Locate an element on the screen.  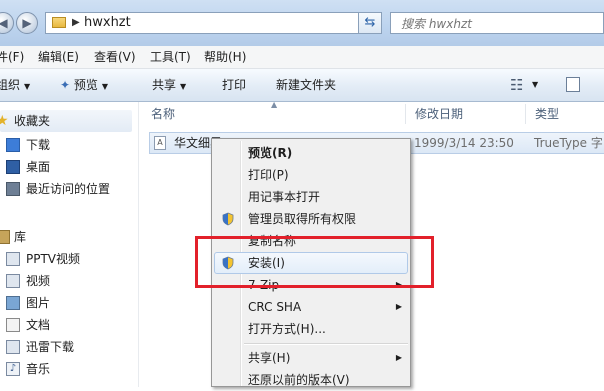
menu-item-restore-label: 还原以前的版本(V) is located at coordinates (299, 380).